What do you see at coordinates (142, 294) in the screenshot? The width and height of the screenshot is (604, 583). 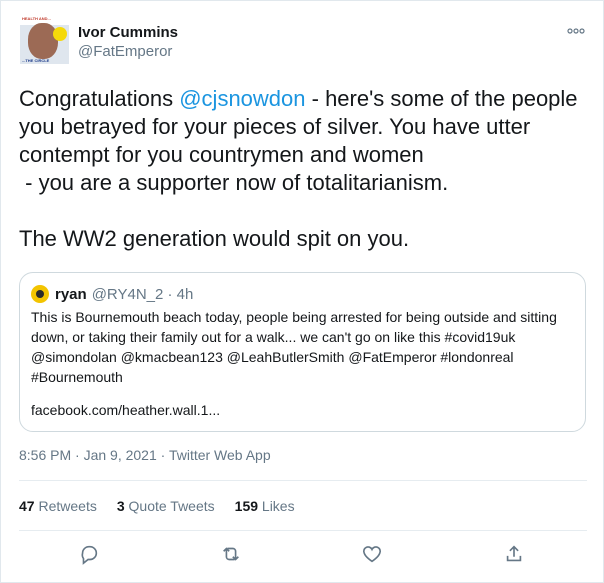 I see `quoted-author-handle: @RY4N_2 · 4h` at bounding box center [142, 294].